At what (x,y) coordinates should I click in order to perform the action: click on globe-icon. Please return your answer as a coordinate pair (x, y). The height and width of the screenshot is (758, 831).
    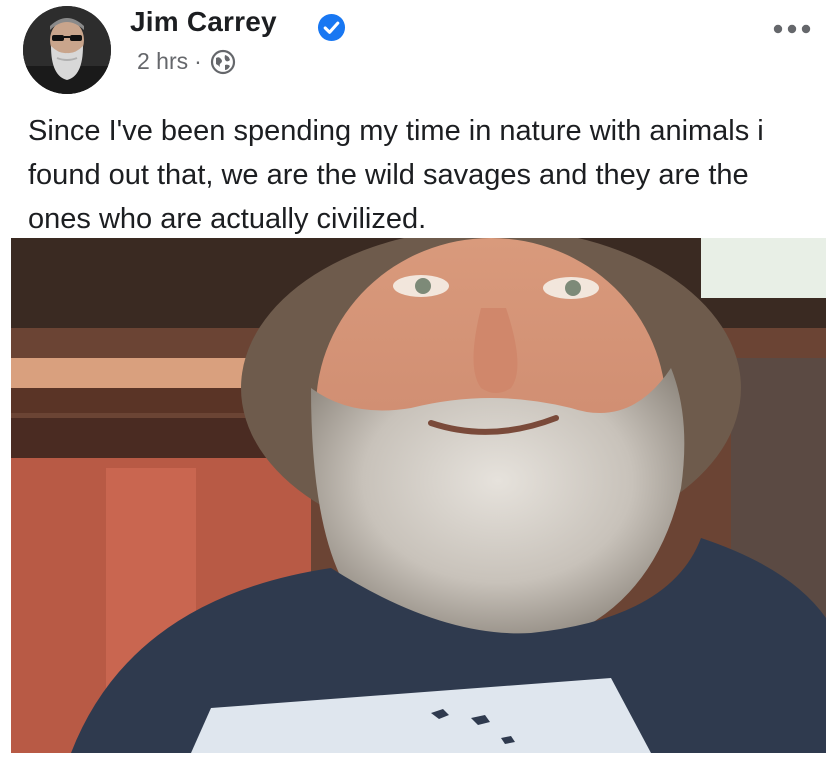
    Looking at the image, I should click on (223, 62).